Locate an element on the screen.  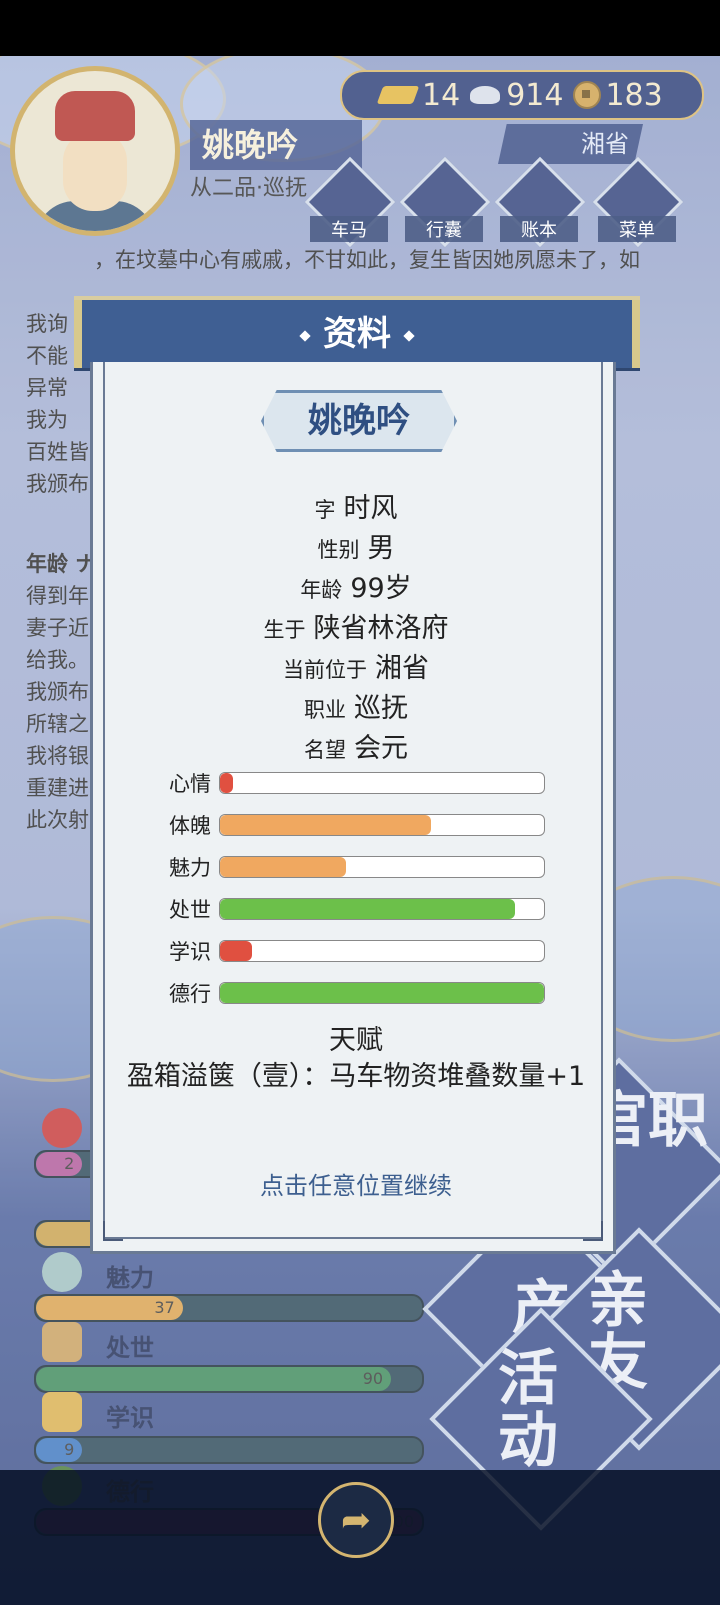
social-bar: 处世 is located at coordinates (363, 910).